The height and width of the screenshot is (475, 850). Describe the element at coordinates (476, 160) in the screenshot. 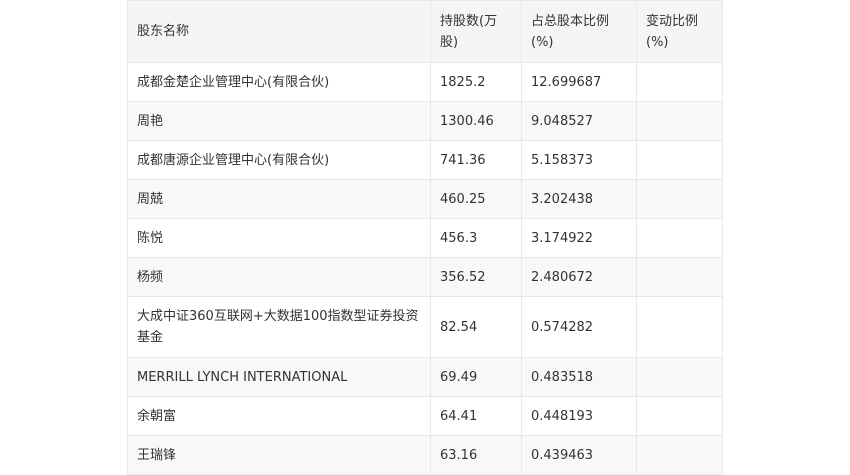

I see `cell-shares-held: 741.36` at that location.